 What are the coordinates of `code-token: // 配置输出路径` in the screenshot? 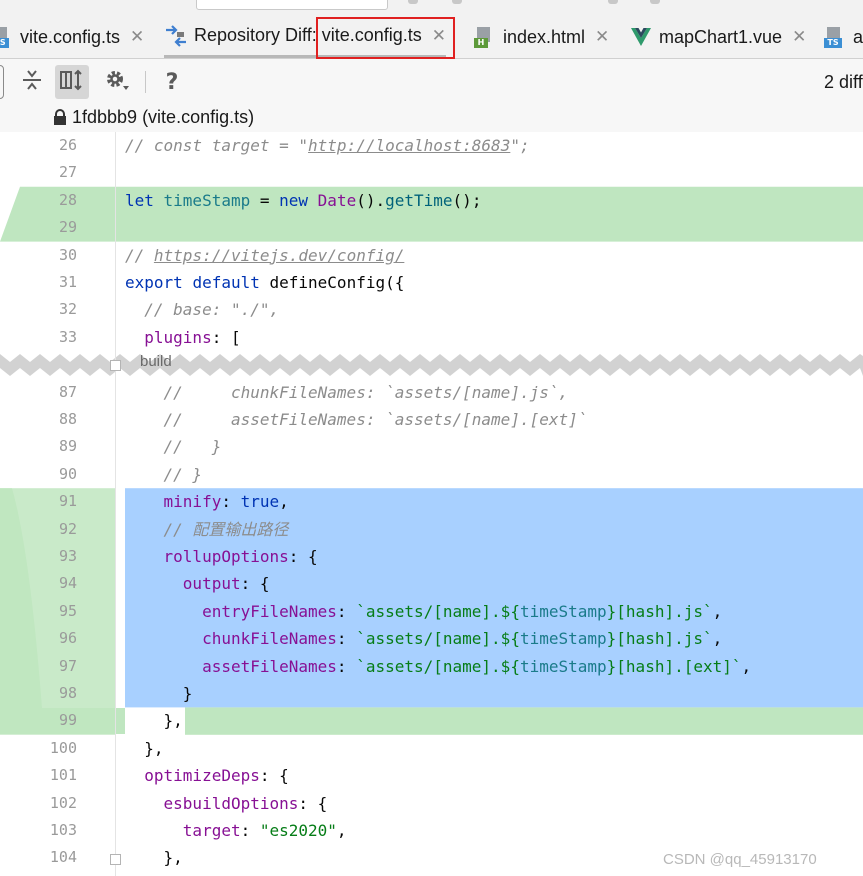 It's located at (207, 529).